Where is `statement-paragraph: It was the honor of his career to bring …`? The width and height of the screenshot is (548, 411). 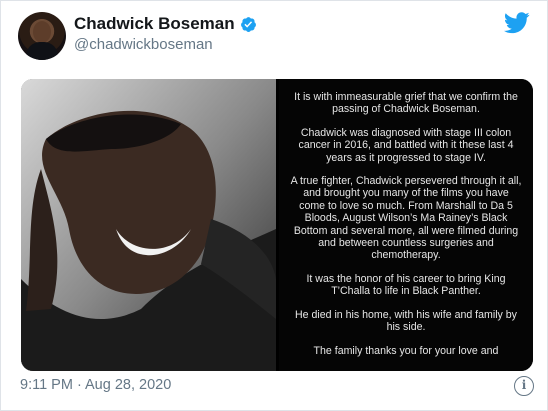
statement-paragraph: It was the honor of his career to bring … is located at coordinates (406, 285).